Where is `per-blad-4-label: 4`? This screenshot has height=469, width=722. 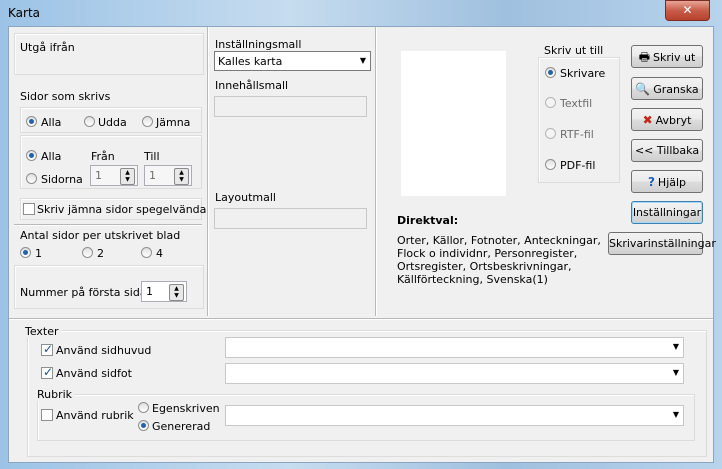 per-blad-4-label: 4 is located at coordinates (159, 253).